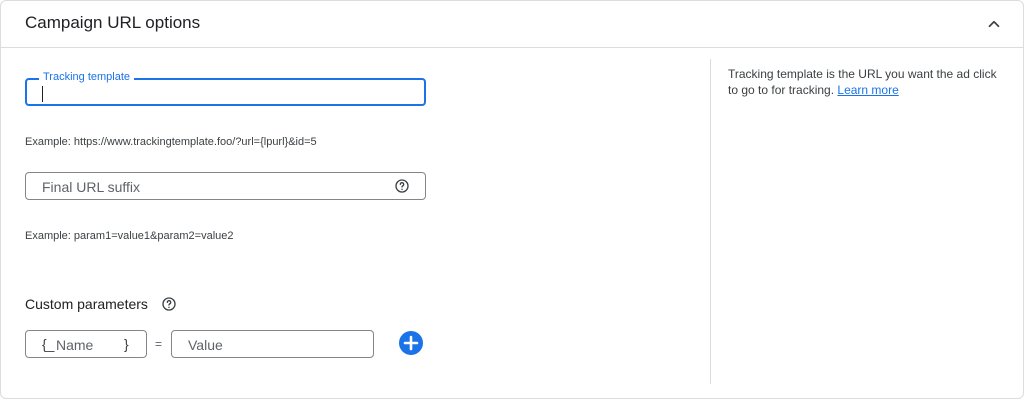 This screenshot has width=1024, height=399. Describe the element at coordinates (225, 88) in the screenshot. I see `tracking-template-input: Tracking template` at that location.